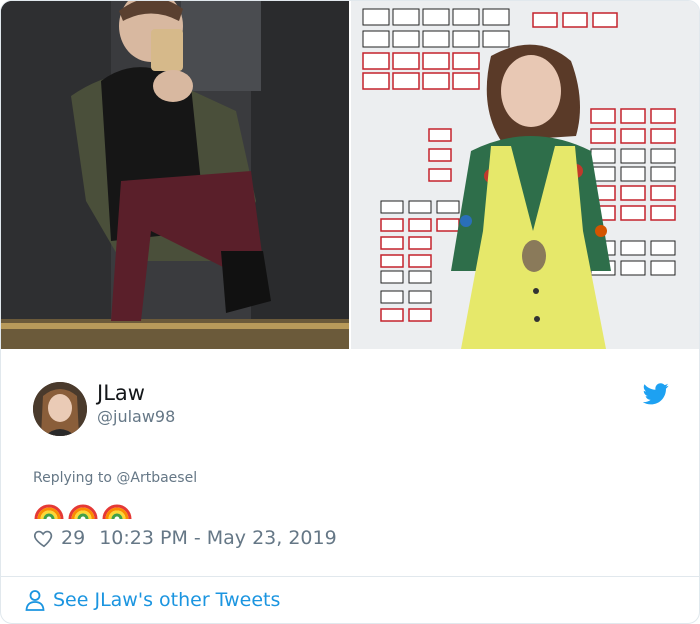 The height and width of the screenshot is (624, 700). What do you see at coordinates (136, 416) in the screenshot?
I see `author-handle: @julaw98` at bounding box center [136, 416].